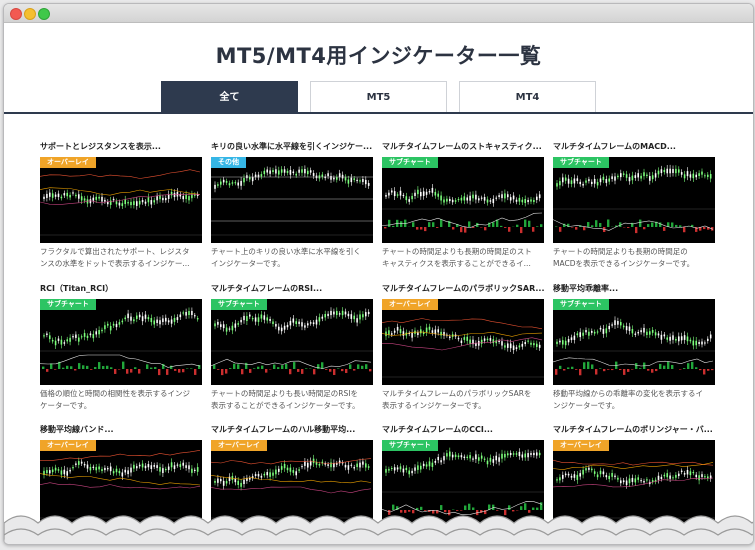 The width and height of the screenshot is (755, 550). Describe the element at coordinates (284, 393) in the screenshot. I see `description-line: チャートの時間足よりも長い時間足のRSIを` at that location.